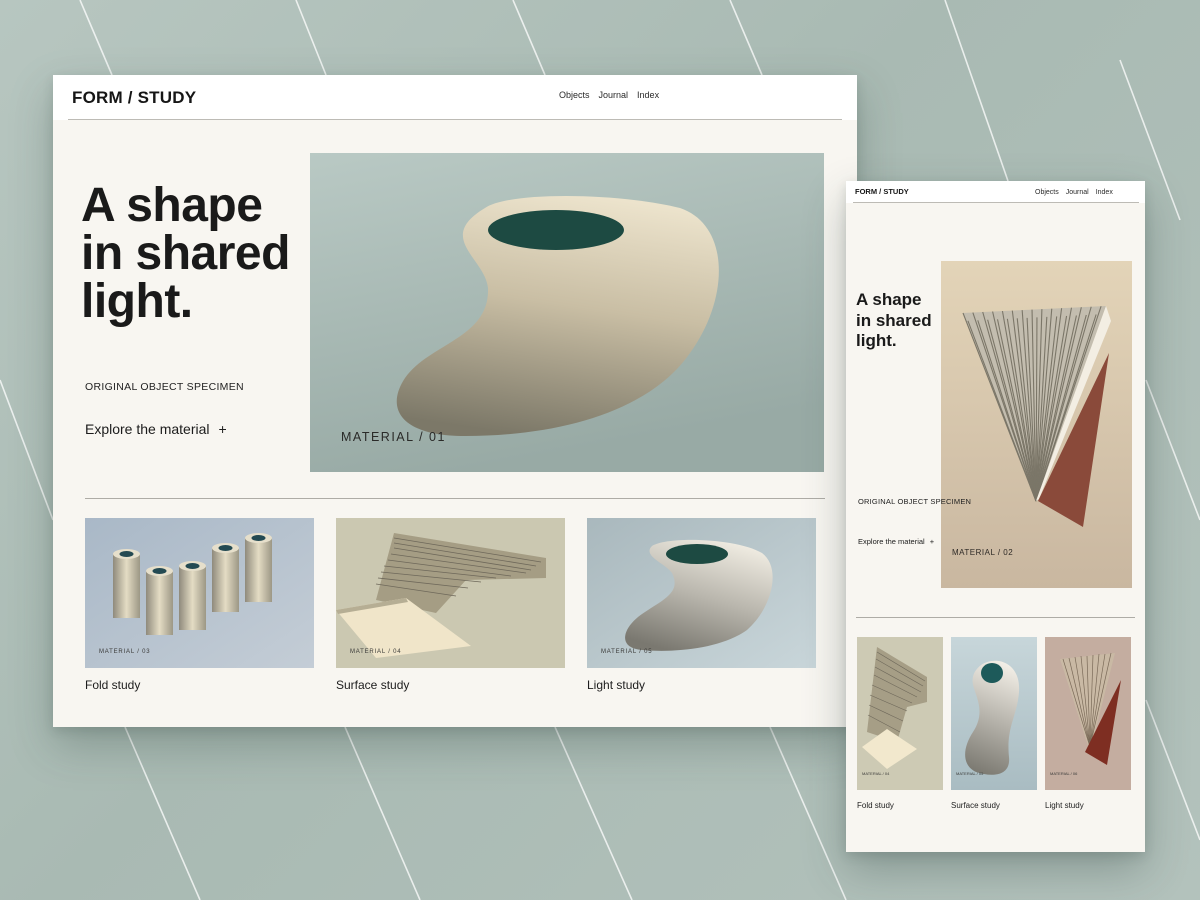 The width and height of the screenshot is (1200, 900). Describe the element at coordinates (125, 652) in the screenshot. I see `card-image-label: MATERIAL / 03` at that location.